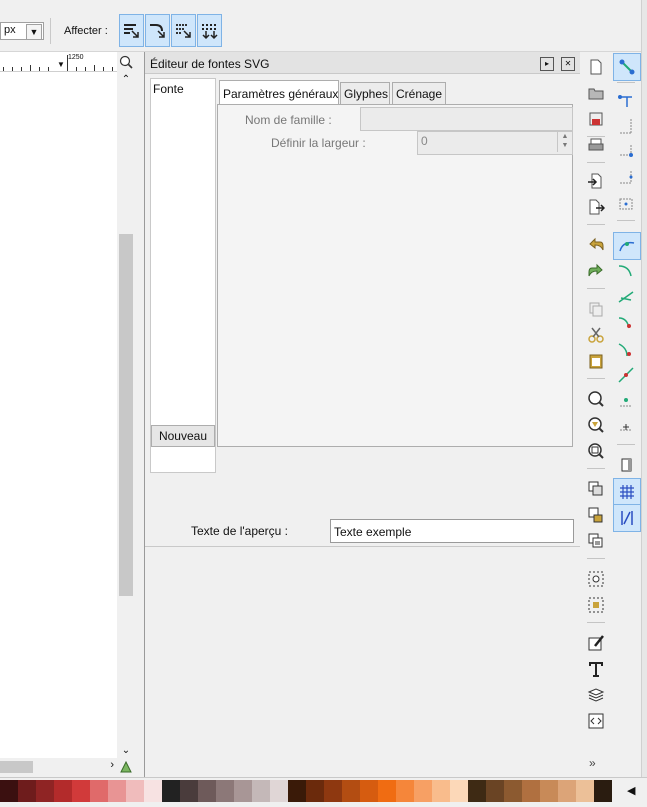  I want to click on snap-toggle-button, so click(627, 67).